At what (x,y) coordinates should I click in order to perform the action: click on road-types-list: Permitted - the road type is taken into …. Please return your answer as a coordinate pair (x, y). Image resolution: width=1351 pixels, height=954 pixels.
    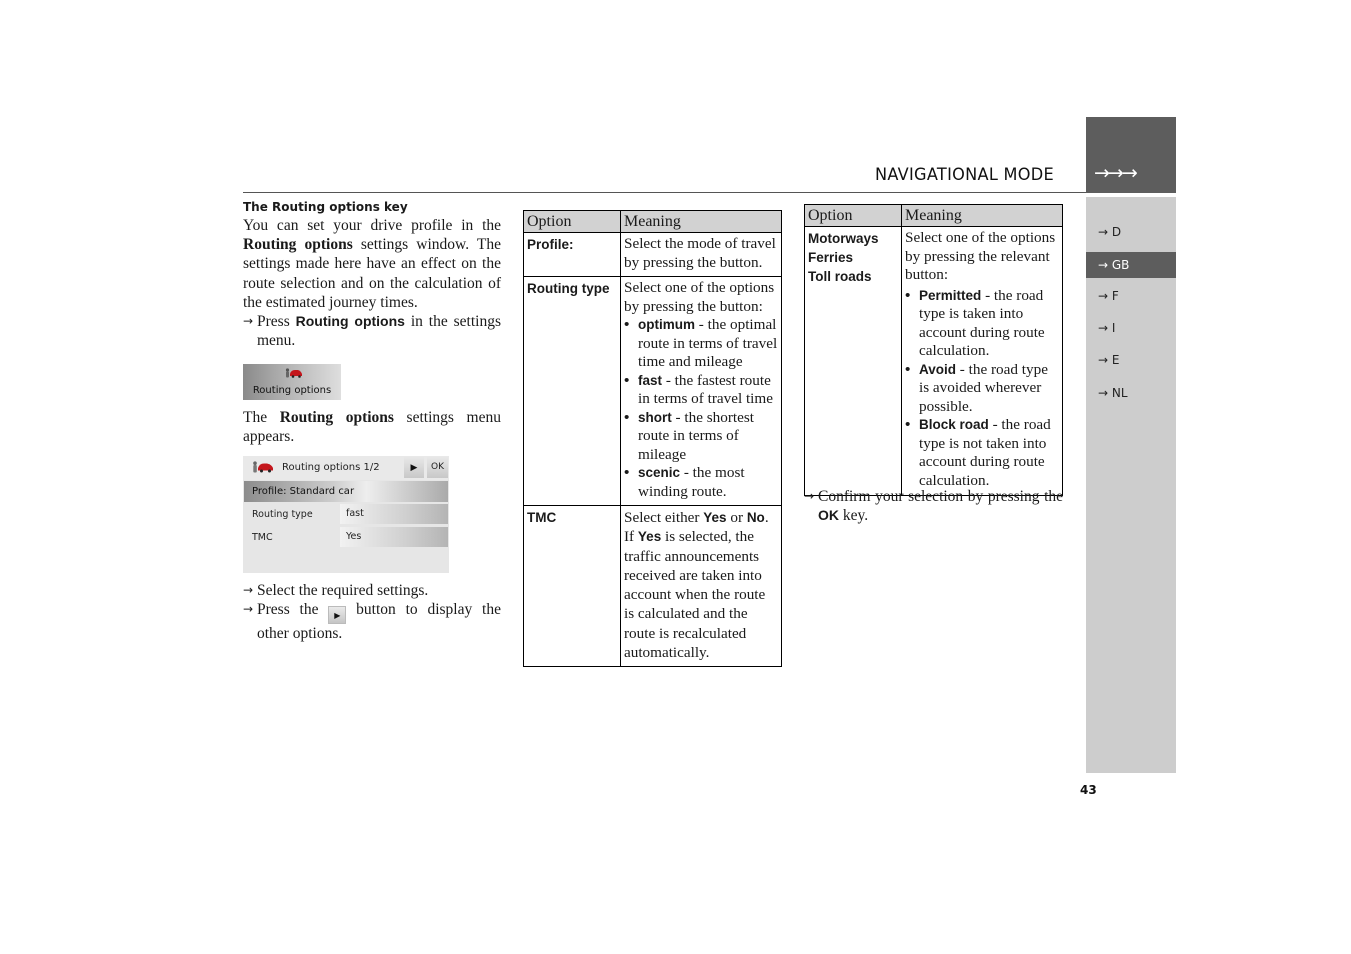
    Looking at the image, I should click on (982, 389).